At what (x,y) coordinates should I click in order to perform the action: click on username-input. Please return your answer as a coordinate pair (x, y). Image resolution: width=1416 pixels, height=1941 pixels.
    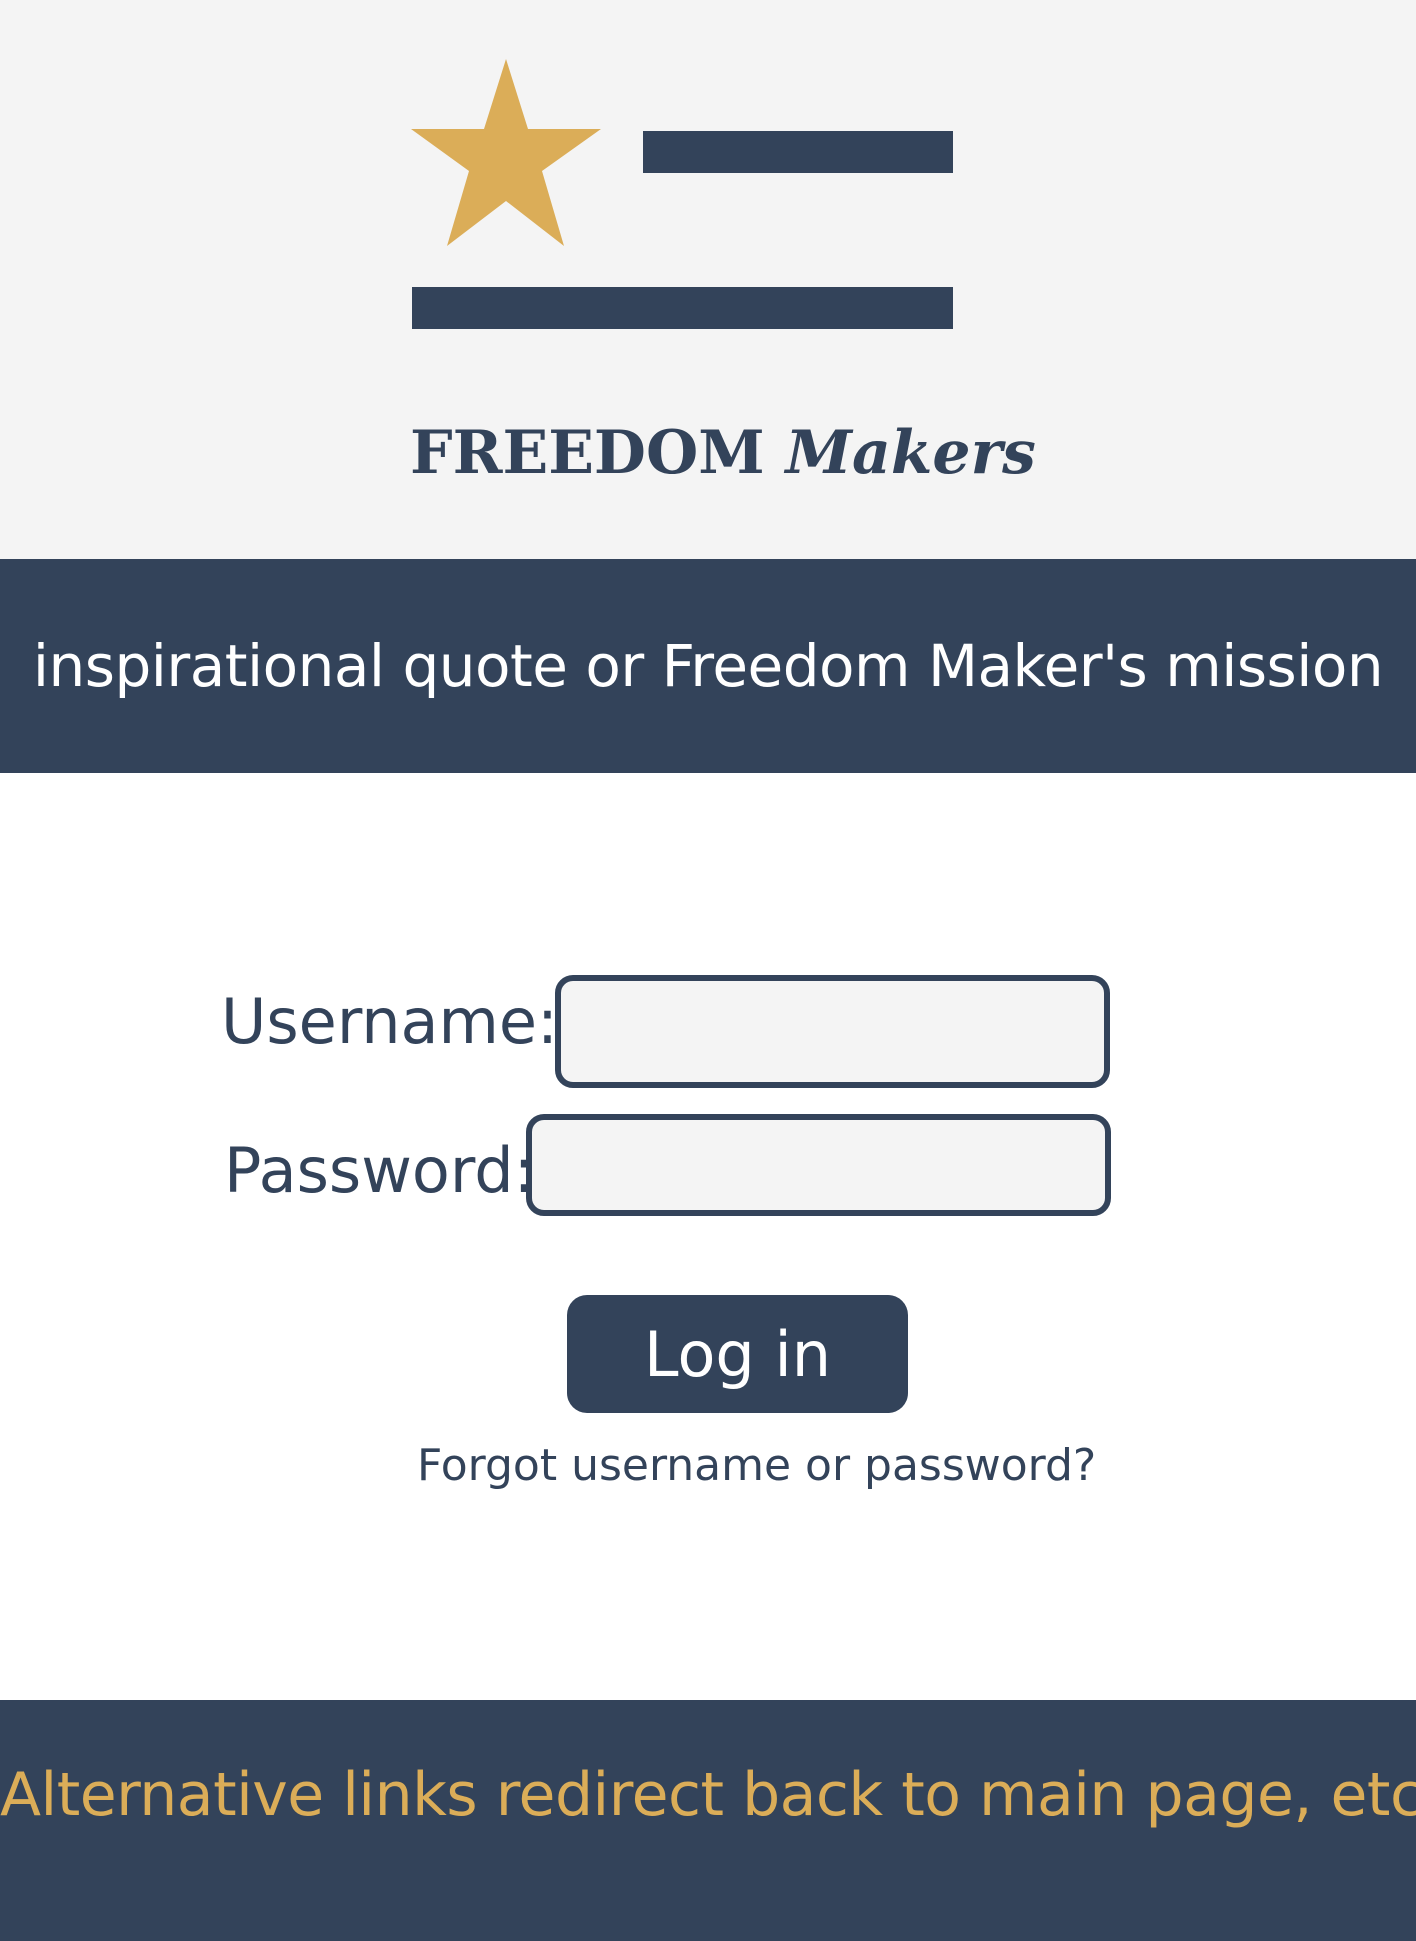
    Looking at the image, I should click on (832, 1031).